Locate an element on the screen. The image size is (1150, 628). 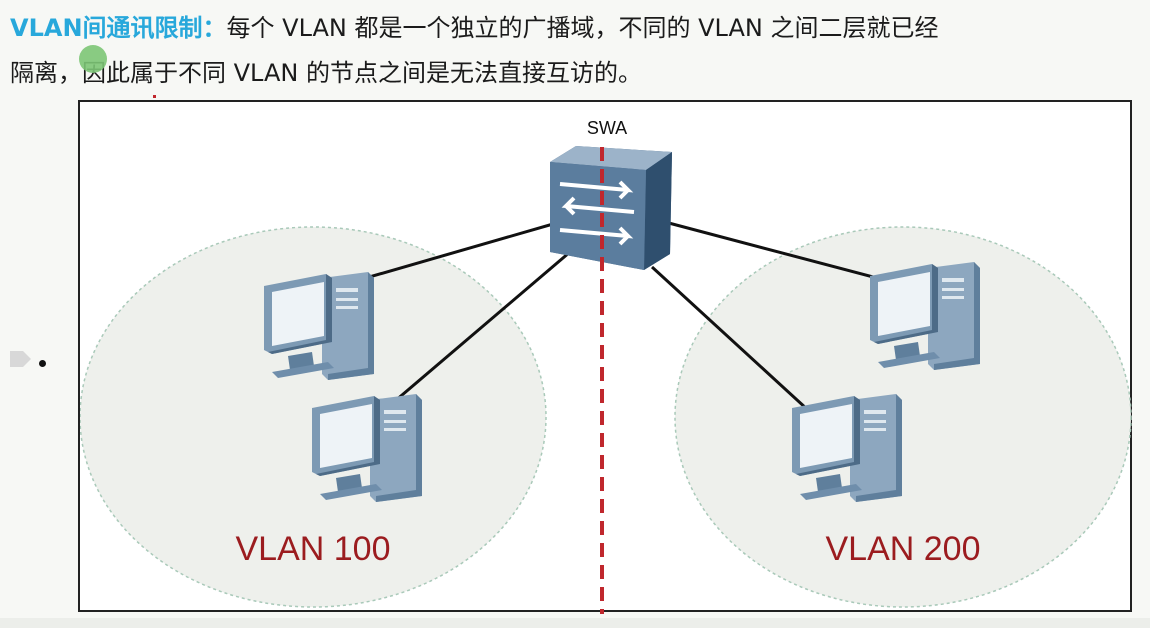
description-part-1: 每个 VLAN 都是一个独立的广播域，不同的 VLAN 之间二层就已经 is located at coordinates (582, 28).